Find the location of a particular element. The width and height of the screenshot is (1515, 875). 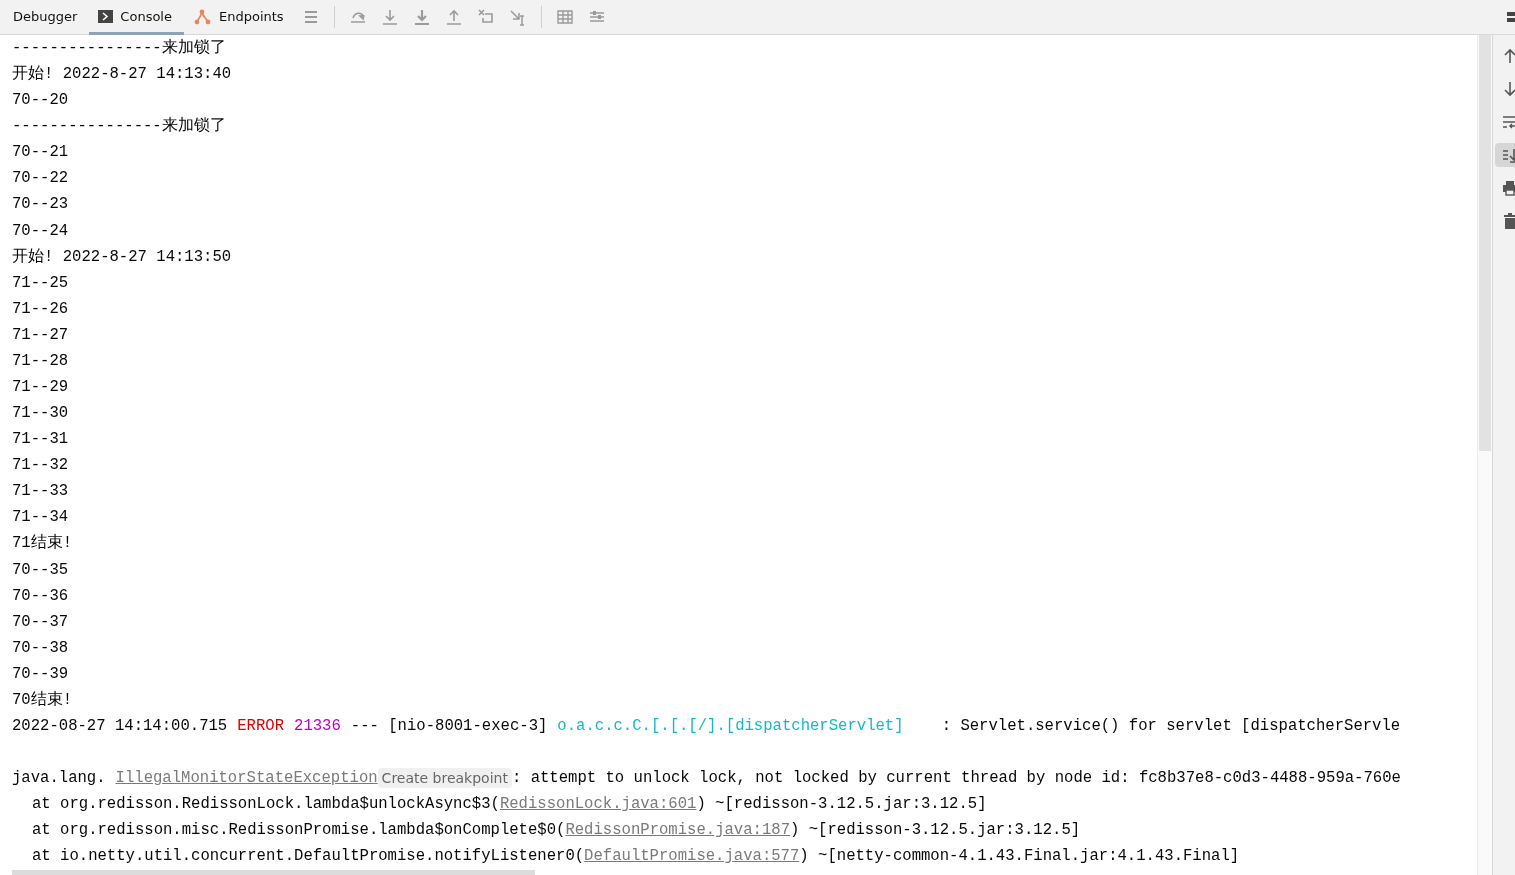

scroll-to-end-button is located at coordinates (1505, 155).